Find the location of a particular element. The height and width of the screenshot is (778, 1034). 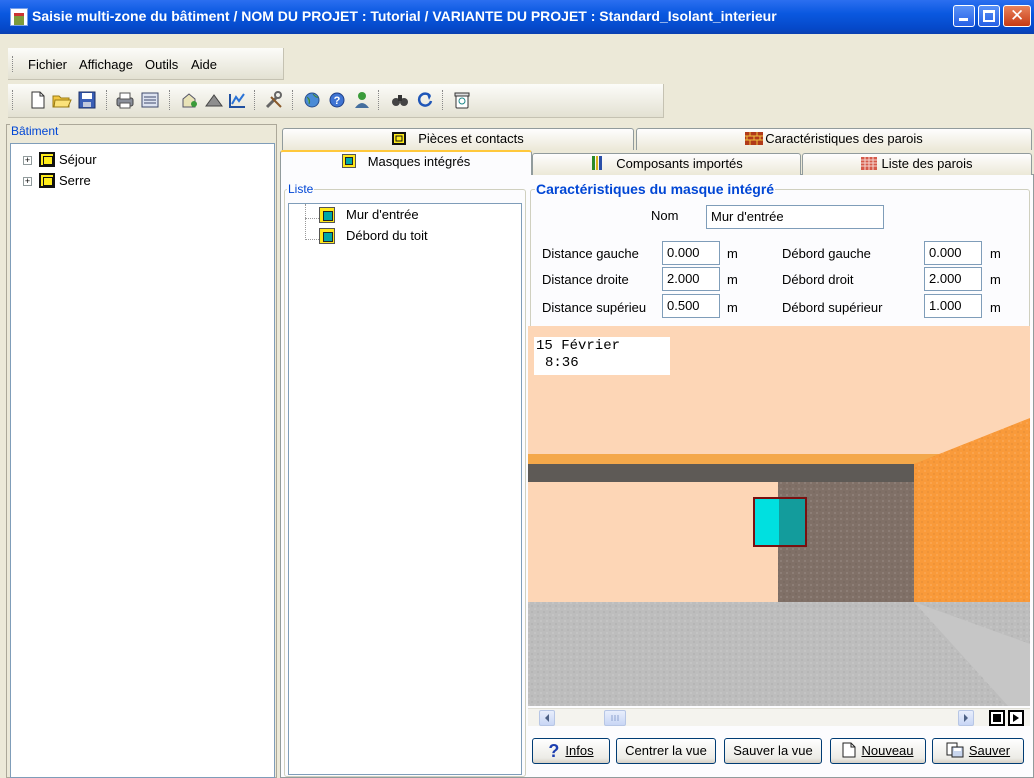

button-label: Infos is located at coordinates (579, 750).